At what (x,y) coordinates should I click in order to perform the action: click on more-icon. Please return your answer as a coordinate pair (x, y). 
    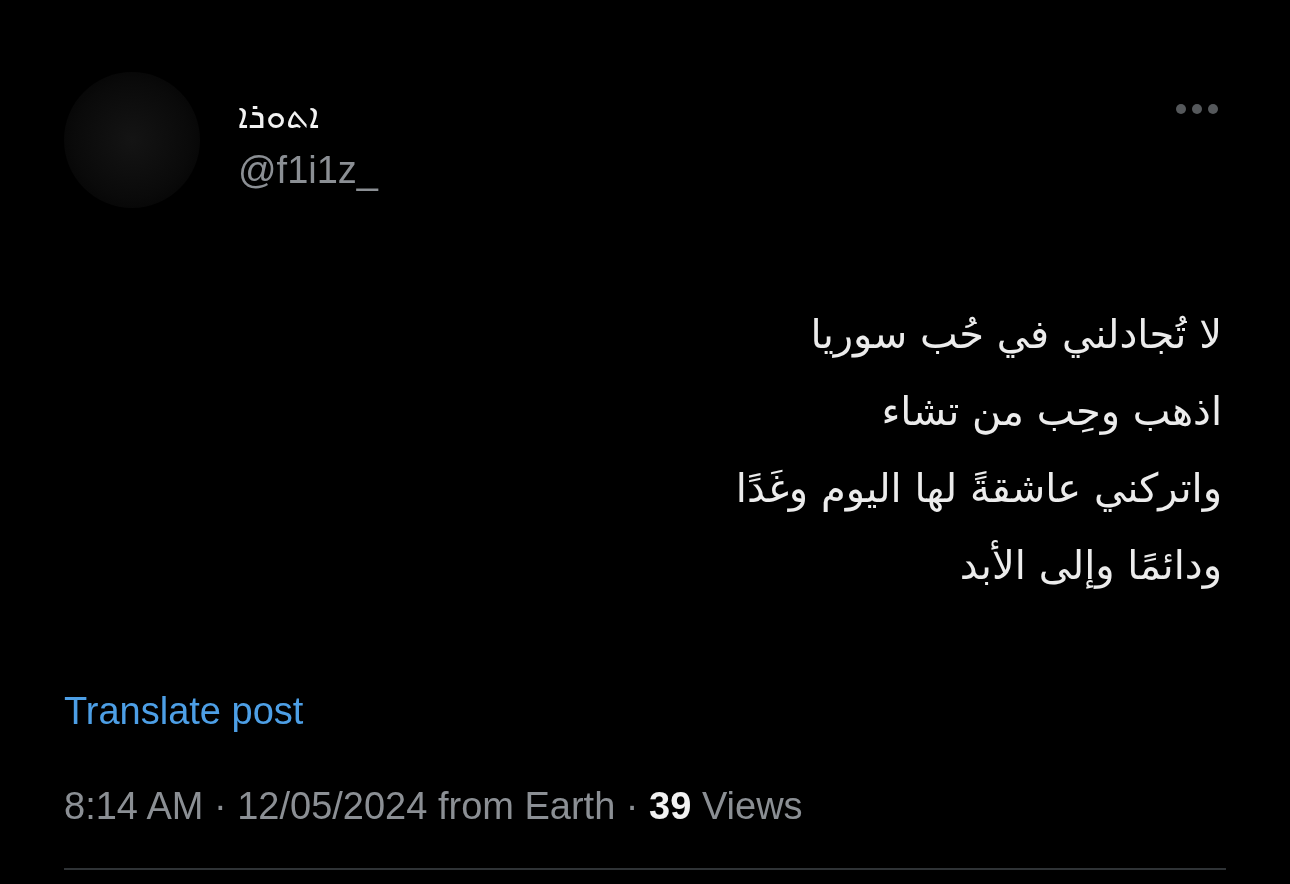
    Looking at the image, I should click on (1197, 109).